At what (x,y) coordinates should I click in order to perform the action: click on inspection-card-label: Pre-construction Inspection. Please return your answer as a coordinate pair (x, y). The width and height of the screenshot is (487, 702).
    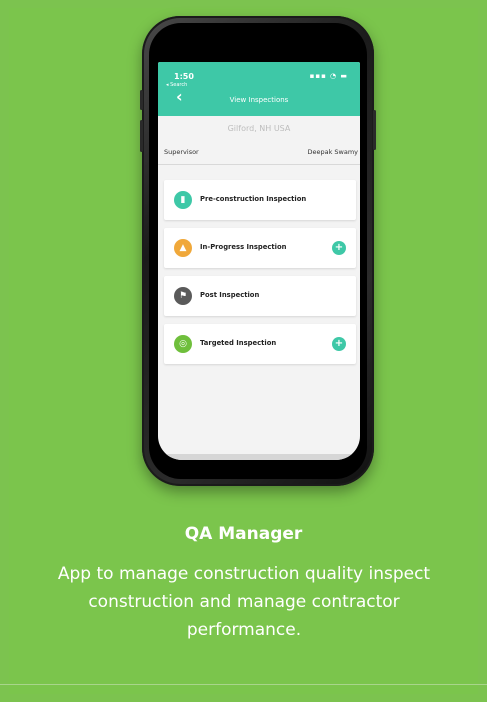
    Looking at the image, I should click on (253, 199).